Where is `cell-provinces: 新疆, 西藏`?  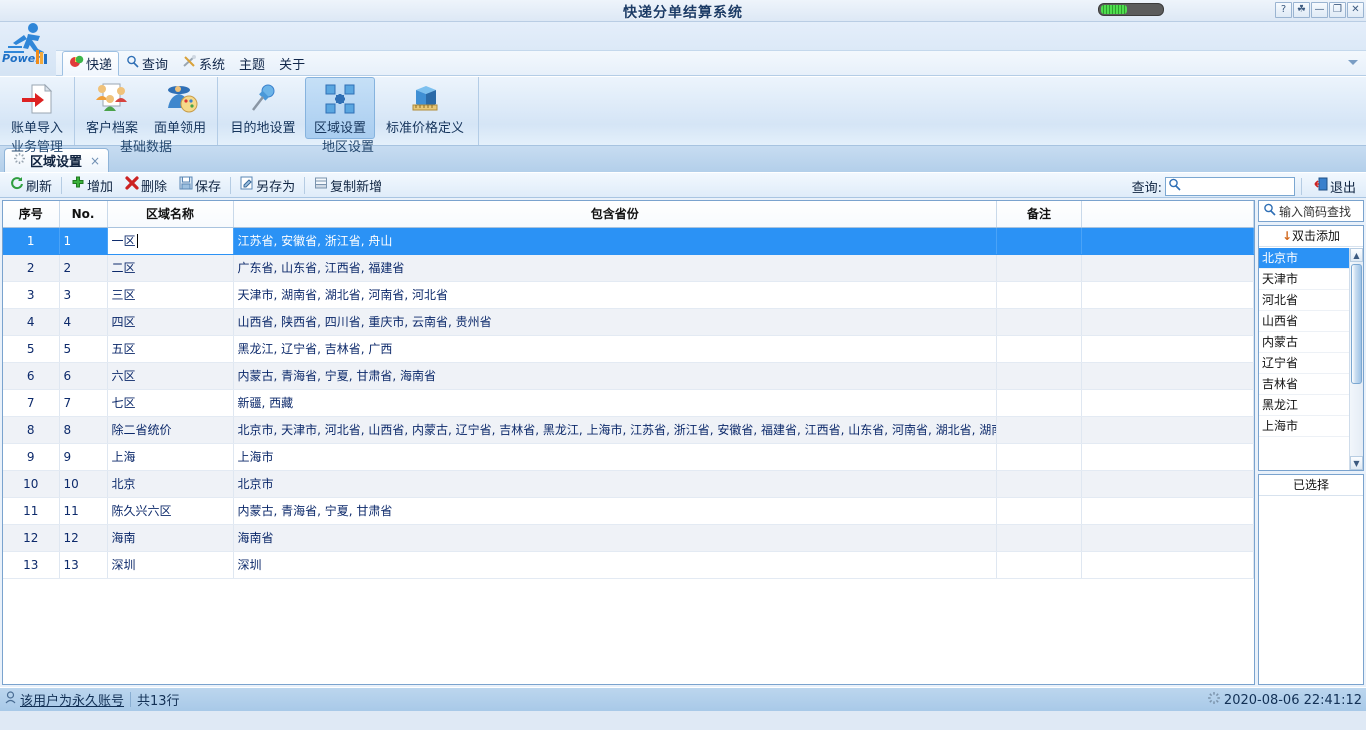 cell-provinces: 新疆, 西藏 is located at coordinates (615, 403).